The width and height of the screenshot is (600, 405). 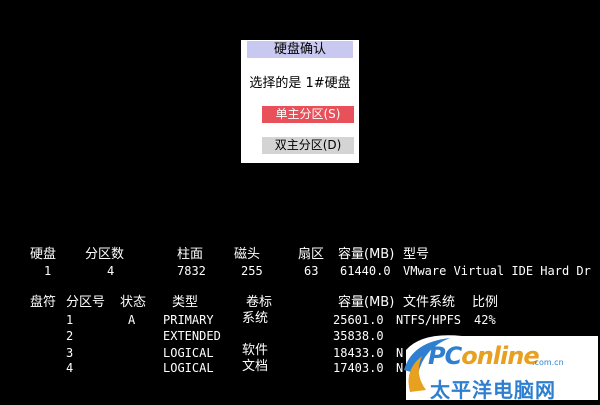 What do you see at coordinates (311, 271) in the screenshot?
I see `disk-sectors: 63` at bounding box center [311, 271].